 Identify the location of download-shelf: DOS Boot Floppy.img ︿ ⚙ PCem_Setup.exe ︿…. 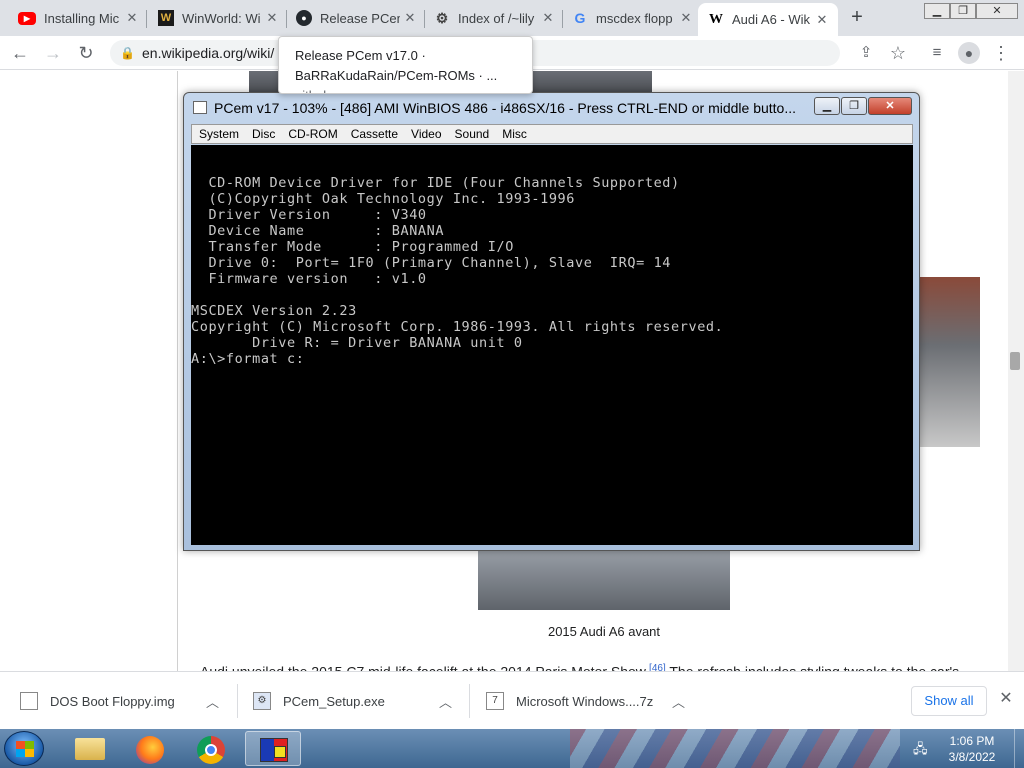
(512, 700).